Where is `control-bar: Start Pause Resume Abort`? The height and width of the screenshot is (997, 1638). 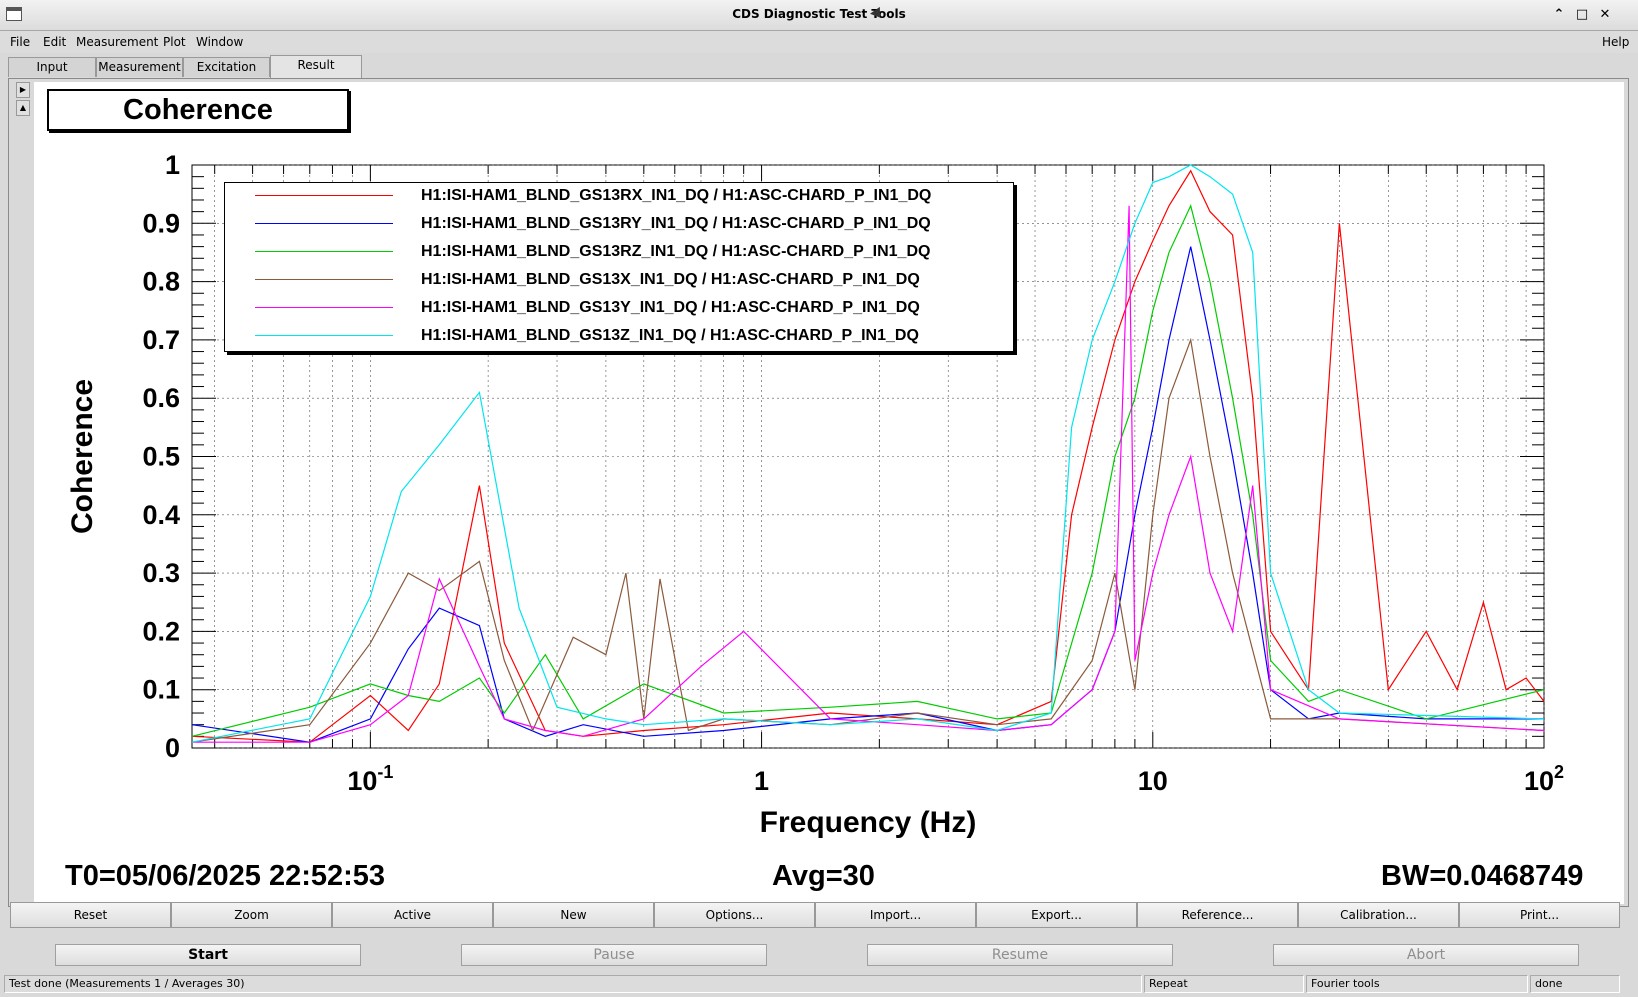
control-bar: Start Pause Resume Abort is located at coordinates (819, 954).